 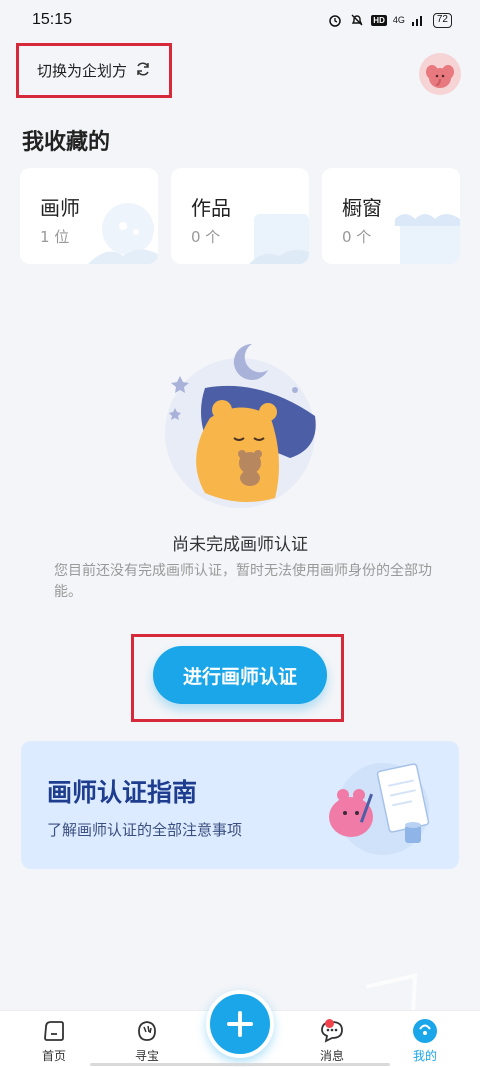 I want to click on fav-card-works: 作品 0 个, so click(x=240, y=216).